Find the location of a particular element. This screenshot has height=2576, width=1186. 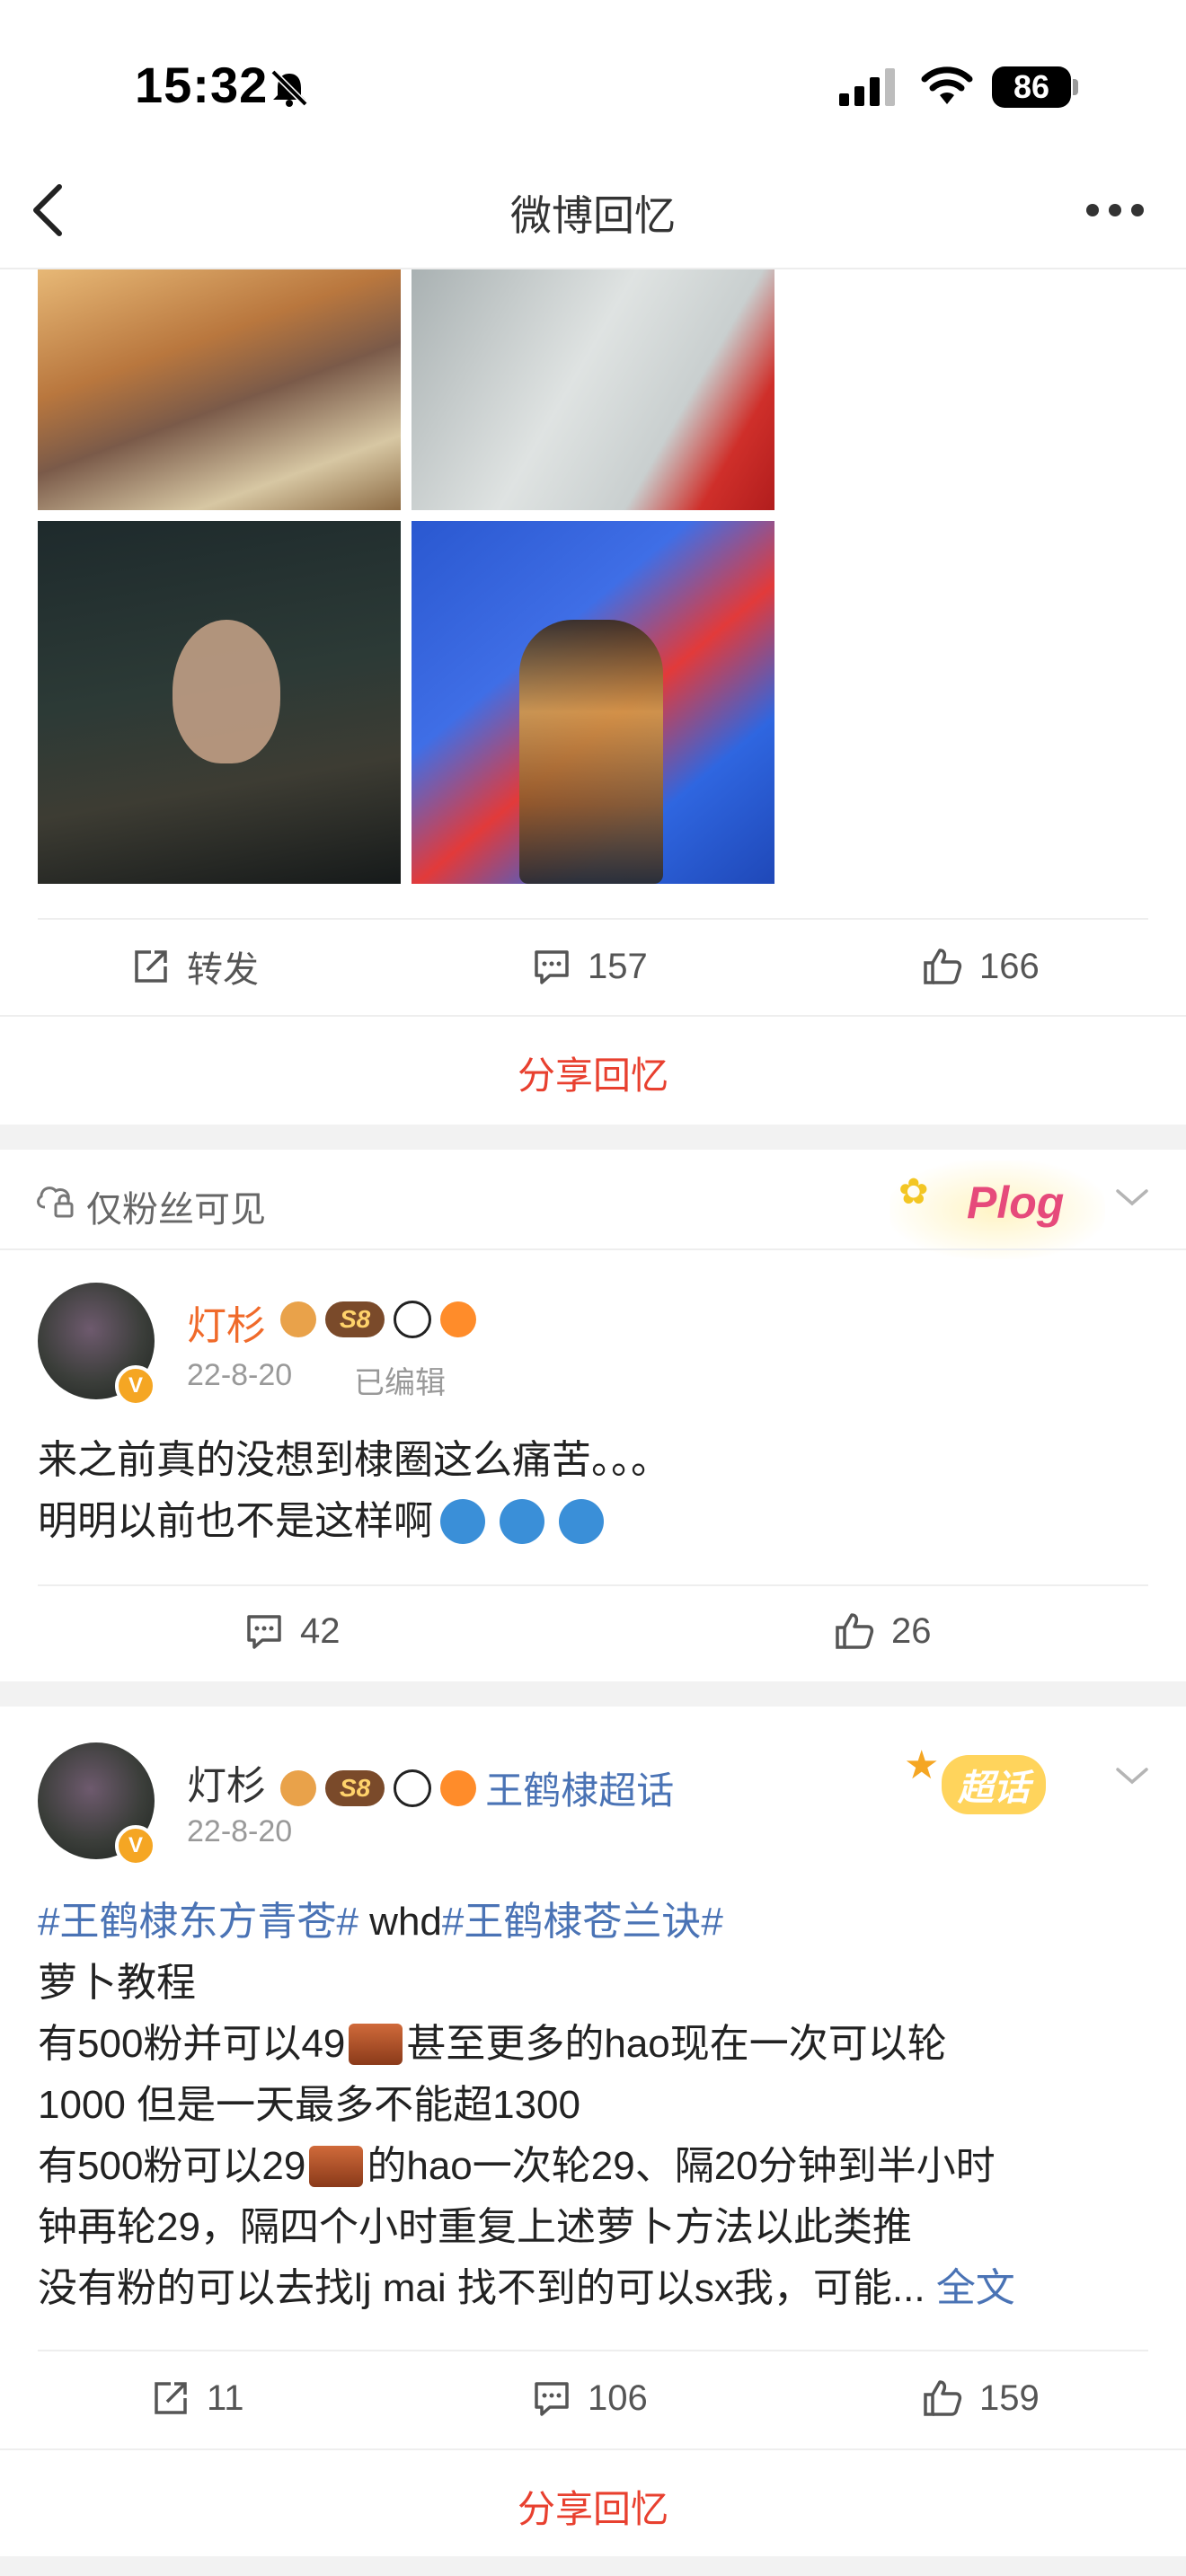

battery-tip is located at coordinates (1075, 87).